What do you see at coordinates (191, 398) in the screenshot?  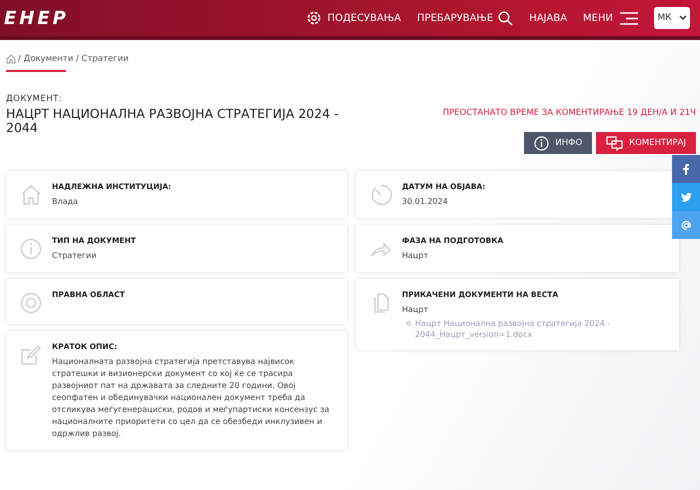 I see `field-value: Националната развојна стратегија претставува највисок стратешки и визионерски документ со кој ќе се трасира развојниот пат на државата за следните 20 години. Овој сеопфатен и обединувачки национален документ треба да отсликува меѓугенерациски, родов и меѓупартиски консензус за националните приоритети со цел да се обезбеди инклузивен и одржлив развој.` at bounding box center [191, 398].